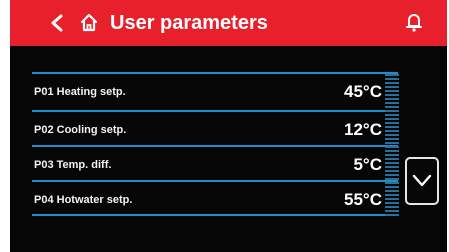 This screenshot has height=252, width=449. Describe the element at coordinates (363, 199) in the screenshot. I see `parameter-value: 55°C` at that location.